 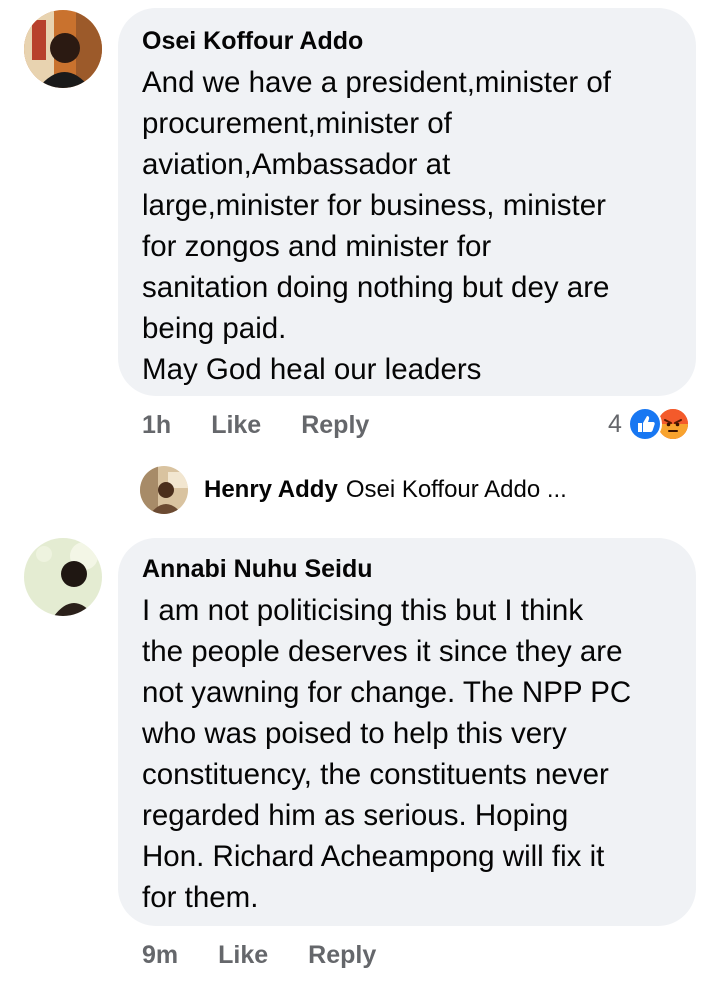 I want to click on comment-actions: 1h Like Reply, so click(x=255, y=425).